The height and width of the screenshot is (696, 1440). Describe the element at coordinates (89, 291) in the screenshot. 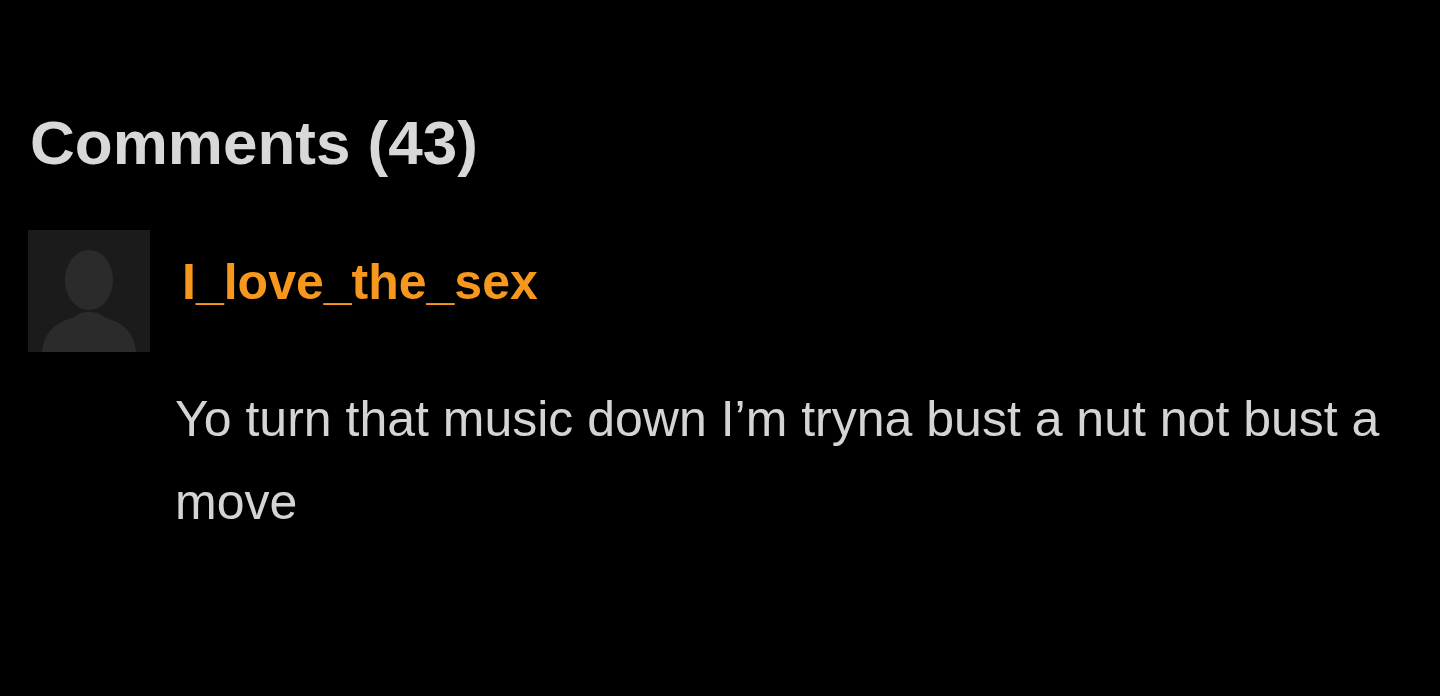

I see `avatar-icon` at that location.